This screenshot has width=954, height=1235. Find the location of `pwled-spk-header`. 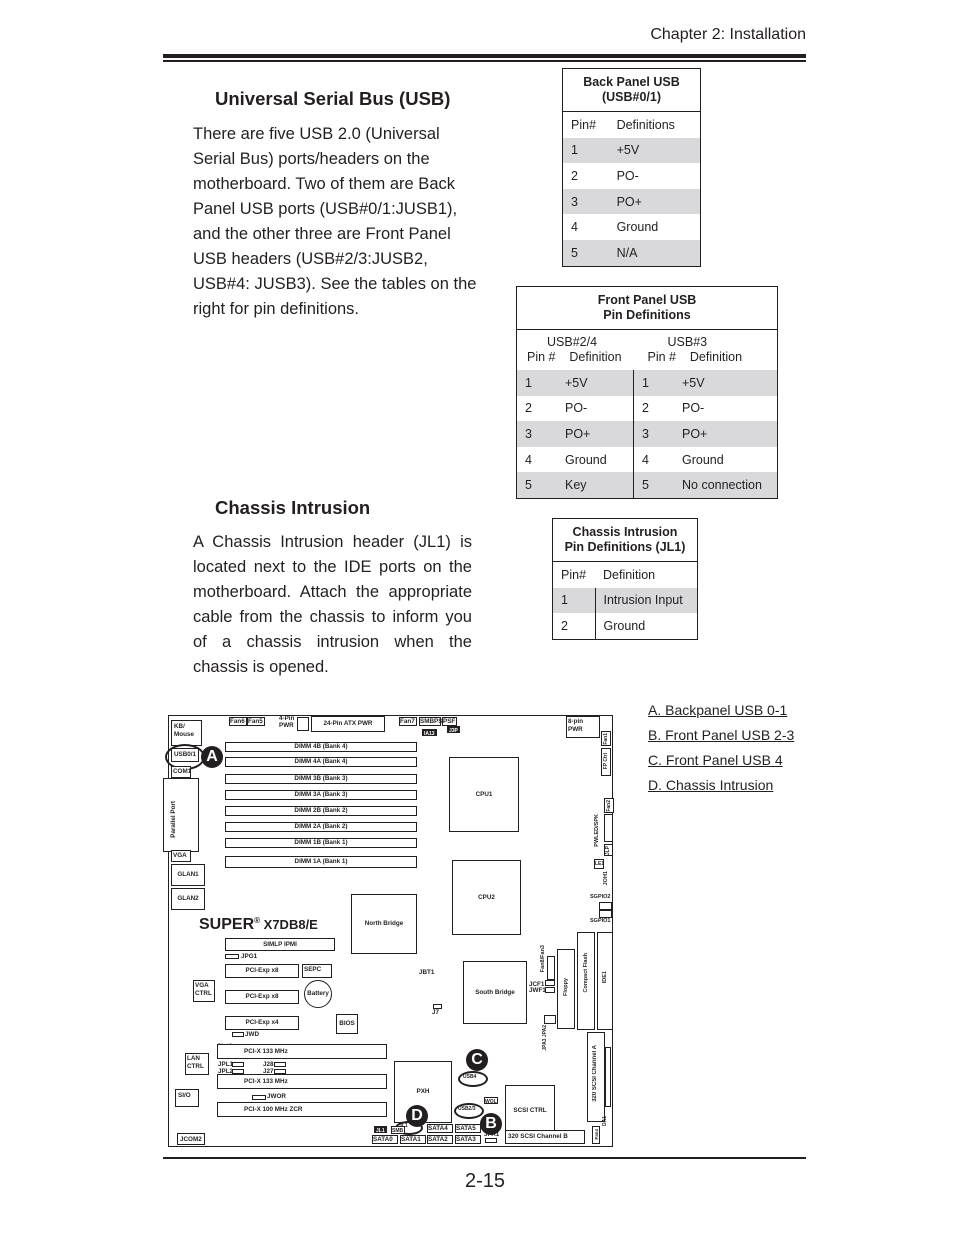

pwled-spk-header is located at coordinates (608, 828).